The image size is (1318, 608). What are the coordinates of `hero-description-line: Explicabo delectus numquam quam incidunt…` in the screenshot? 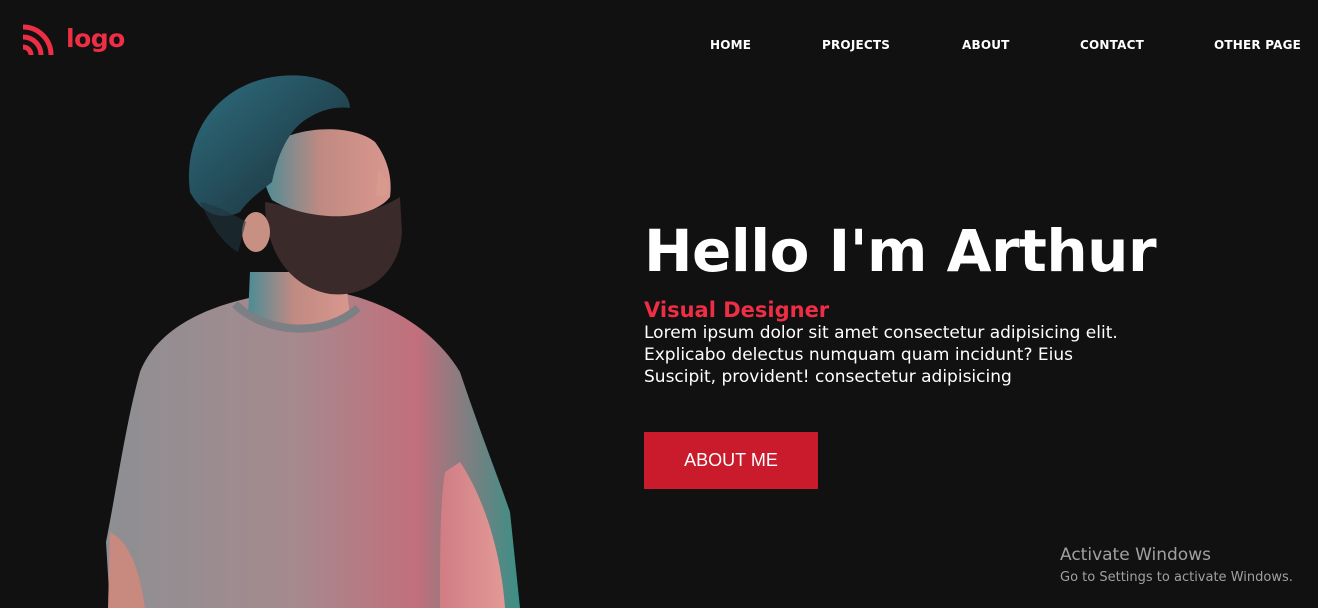 It's located at (858, 355).